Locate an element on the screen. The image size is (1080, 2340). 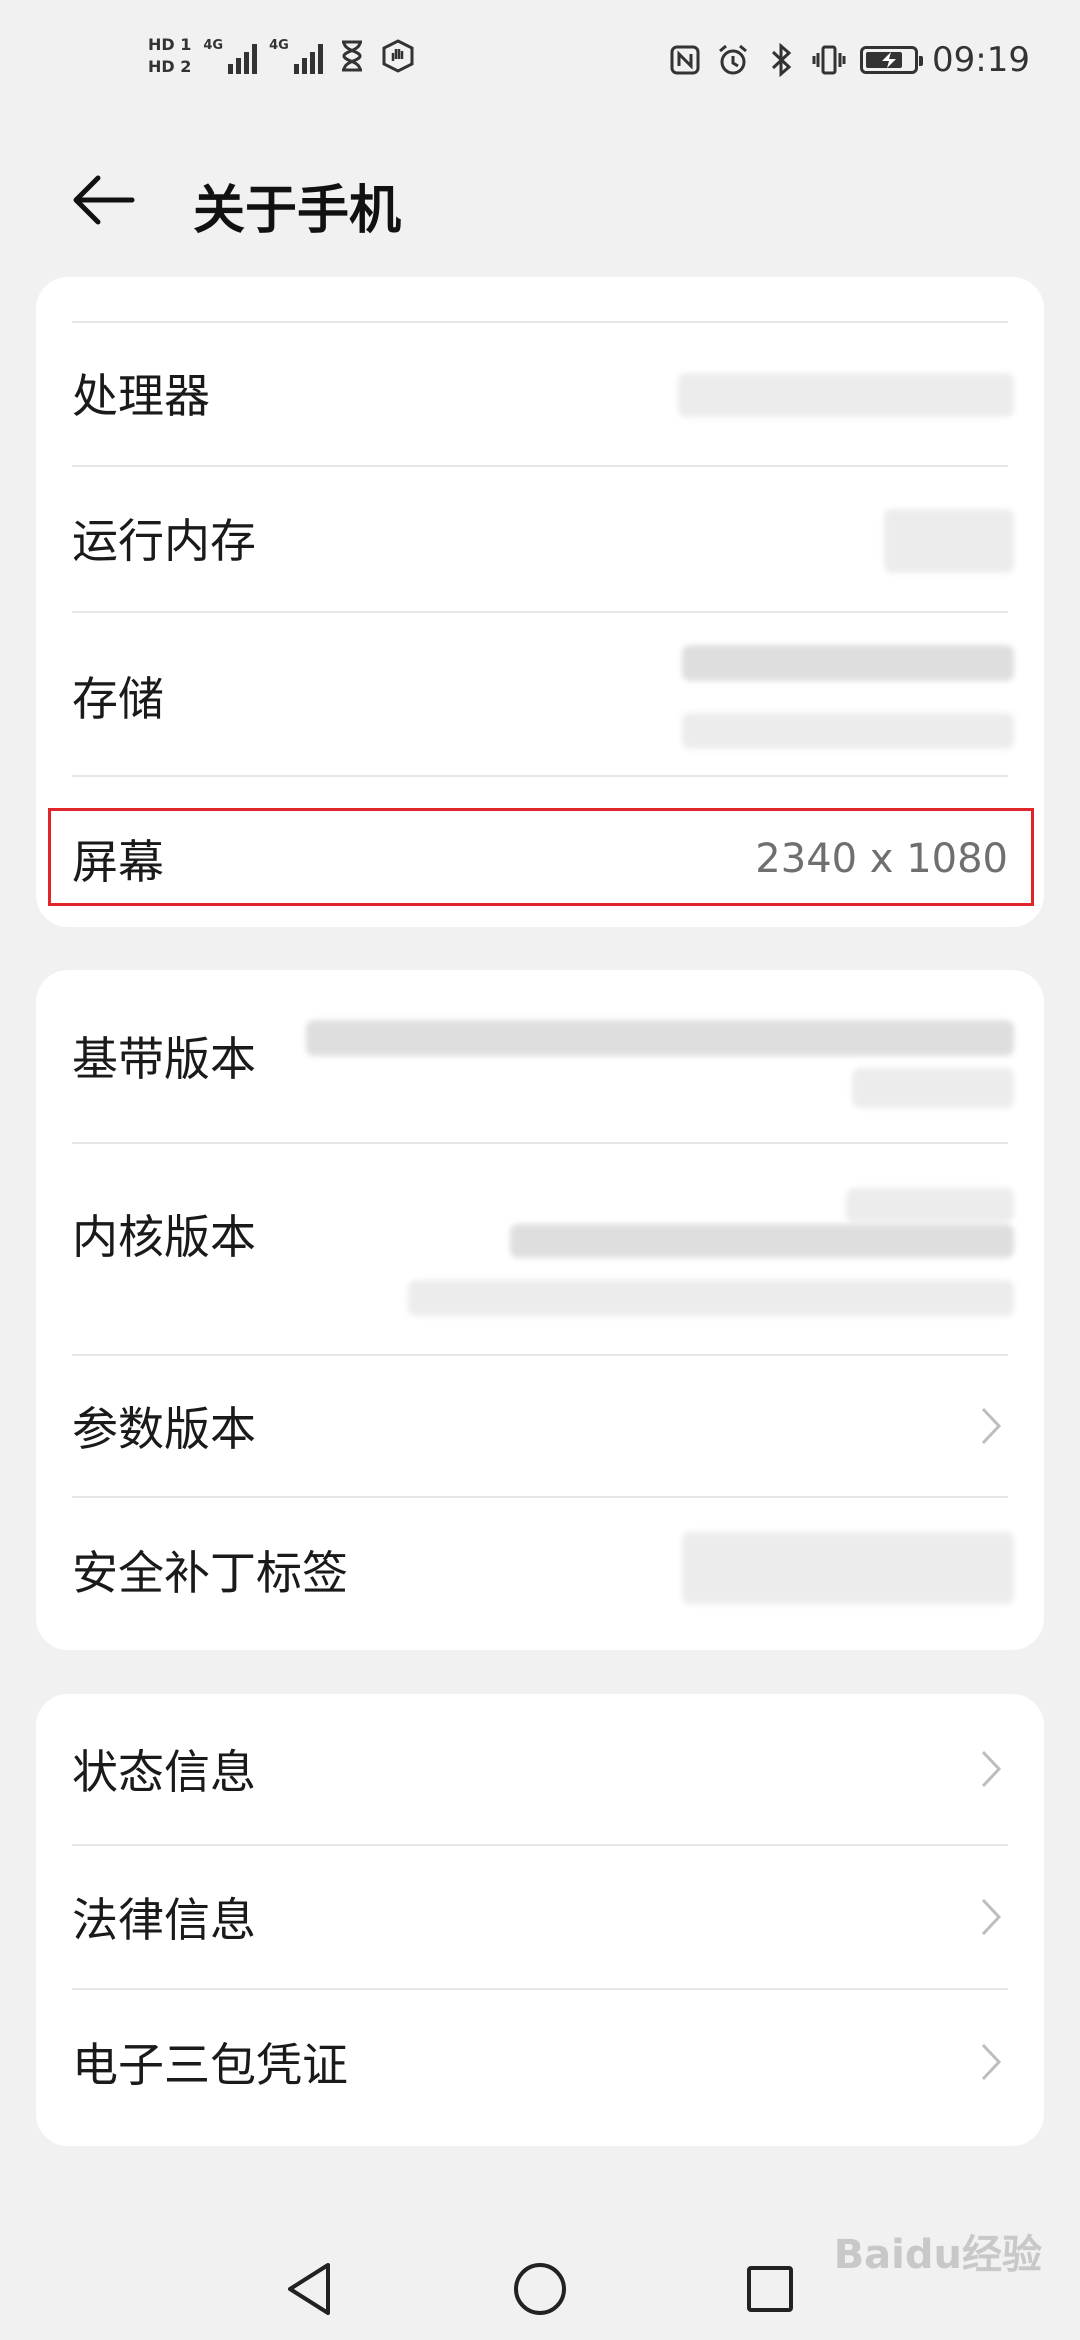
hand-icon is located at coordinates (398, 56).